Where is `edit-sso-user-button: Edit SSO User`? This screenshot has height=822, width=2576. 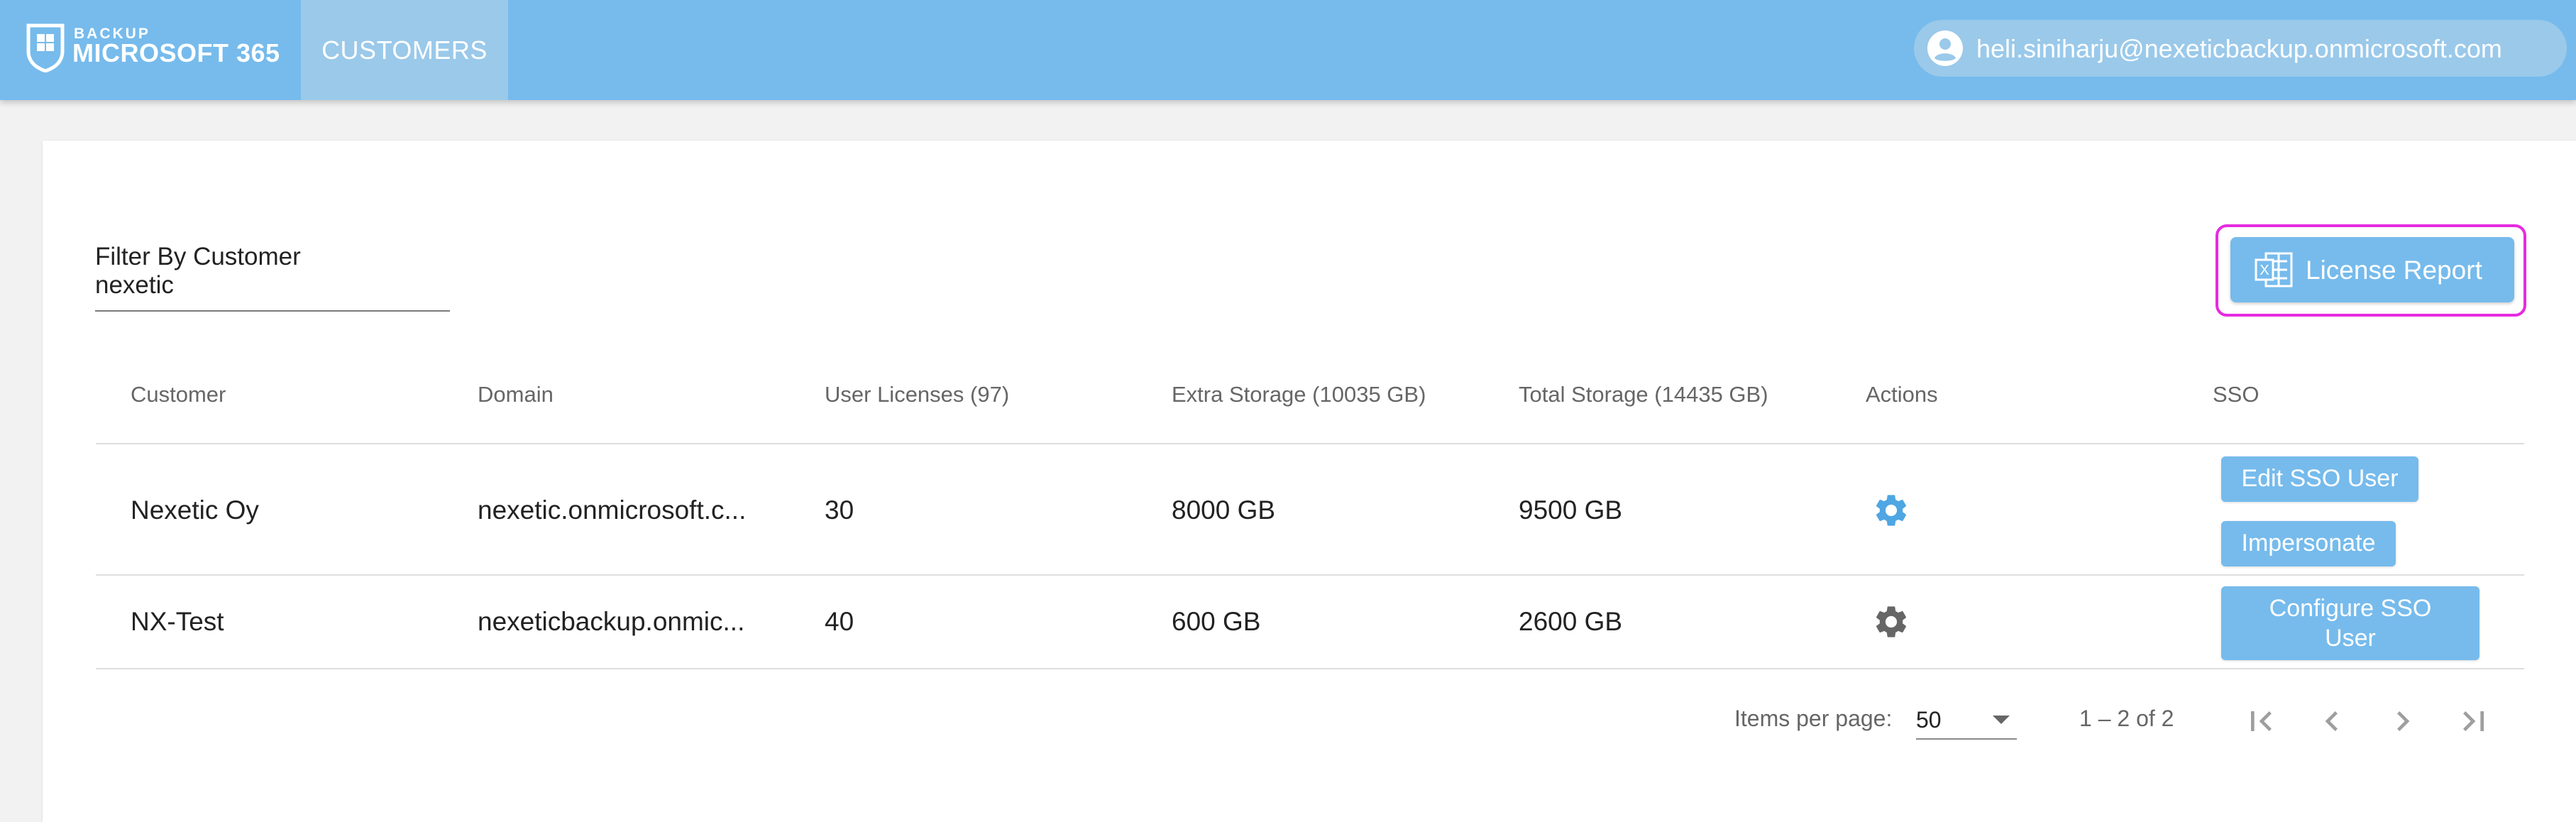
edit-sso-user-button: Edit SSO User is located at coordinates (2319, 479).